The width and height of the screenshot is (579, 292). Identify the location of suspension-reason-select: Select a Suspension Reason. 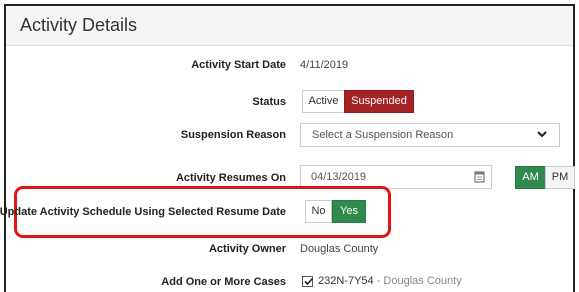
(430, 135).